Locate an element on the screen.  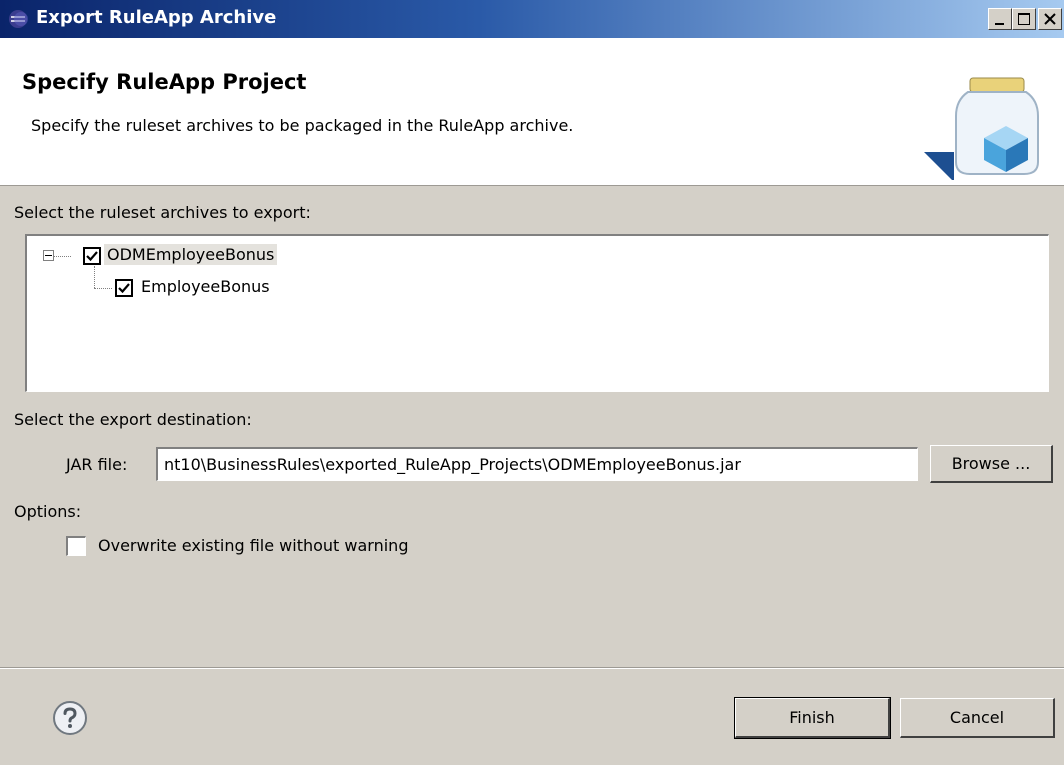
jar-file-input is located at coordinates (537, 464).